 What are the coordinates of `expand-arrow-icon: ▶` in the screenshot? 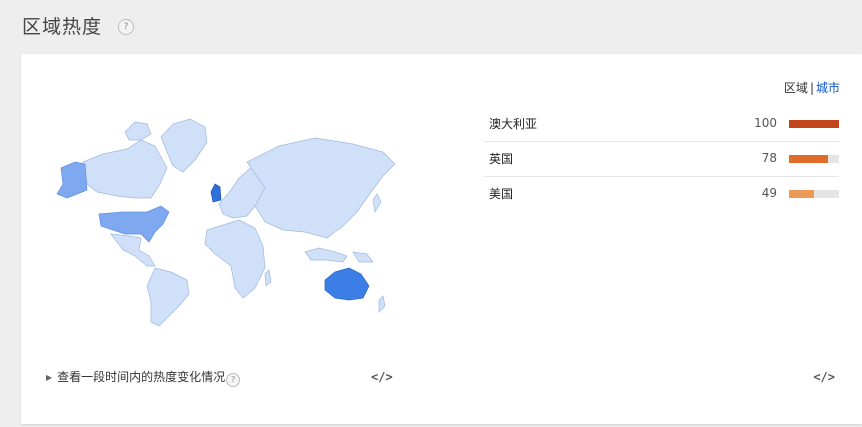 It's located at (49, 377).